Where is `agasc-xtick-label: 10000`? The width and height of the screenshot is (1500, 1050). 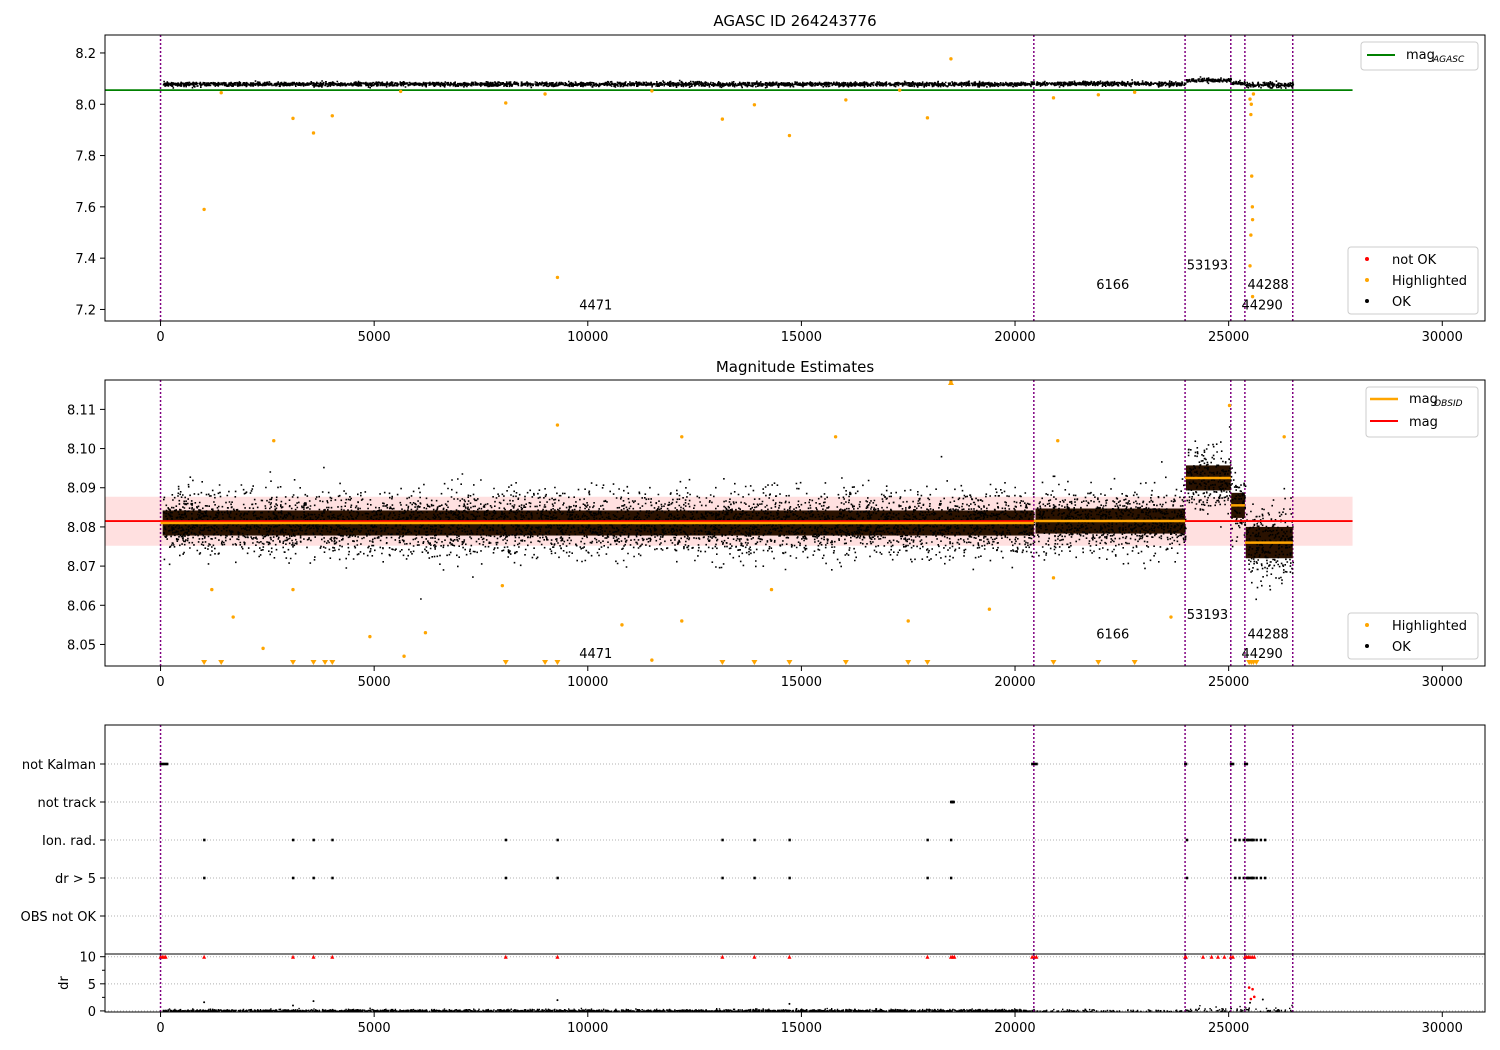
agasc-xtick-label: 10000 is located at coordinates (587, 337).